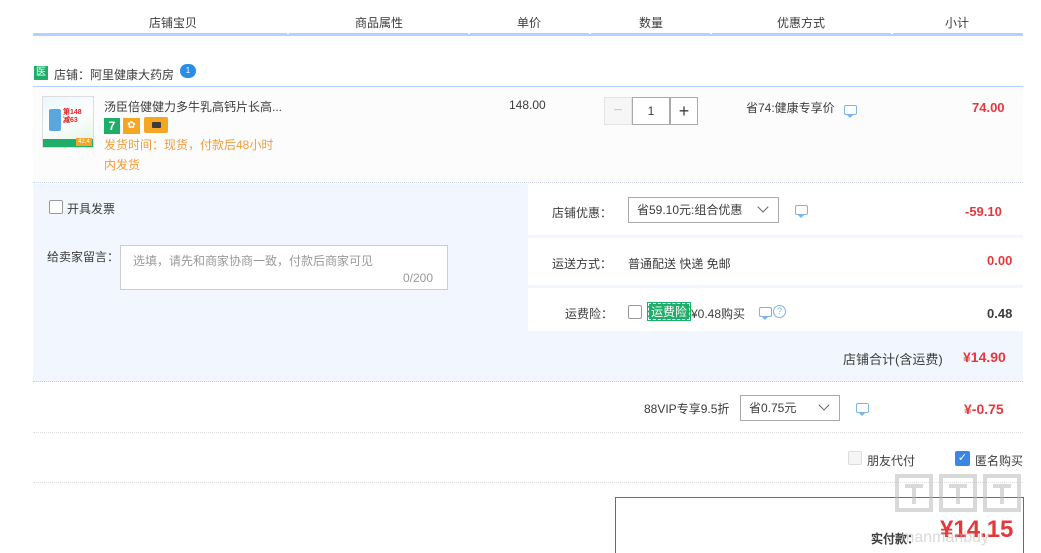 This screenshot has height=553, width=1041. Describe the element at coordinates (528, 23) in the screenshot. I see `col-unit-price: 单价` at that location.